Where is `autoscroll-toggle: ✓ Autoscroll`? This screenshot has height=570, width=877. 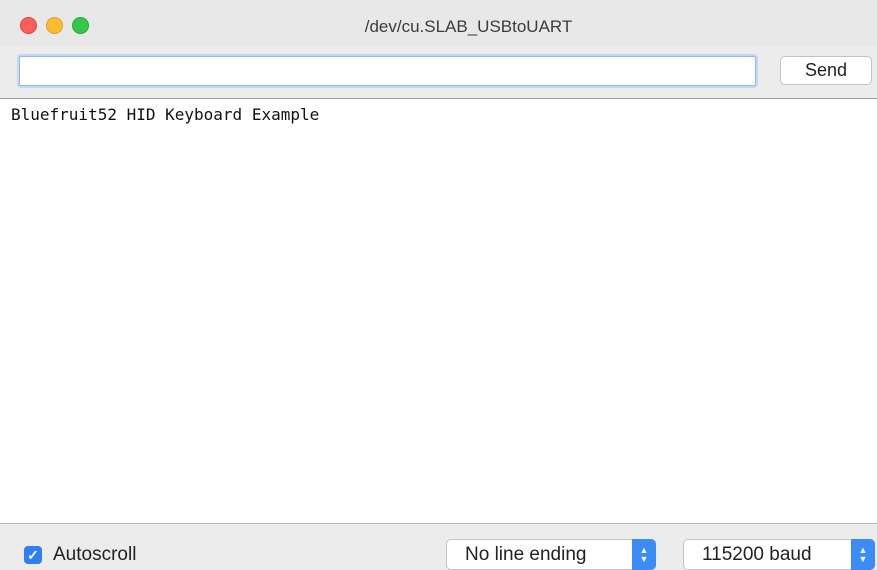
autoscroll-toggle: ✓ Autoscroll is located at coordinates (80, 555).